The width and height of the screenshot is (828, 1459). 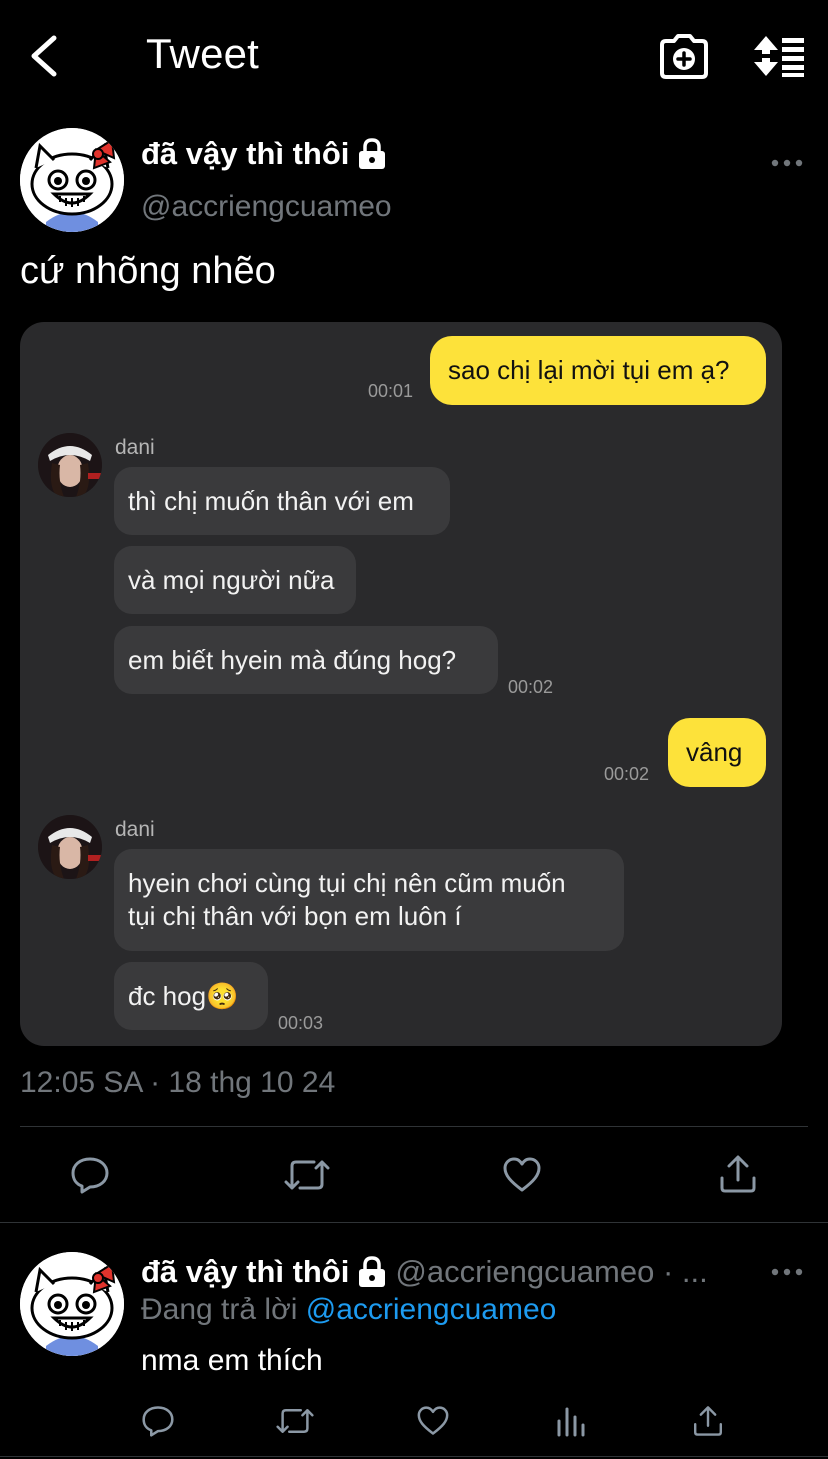 I want to click on reply-text: nma em thích, so click(x=232, y=1360).